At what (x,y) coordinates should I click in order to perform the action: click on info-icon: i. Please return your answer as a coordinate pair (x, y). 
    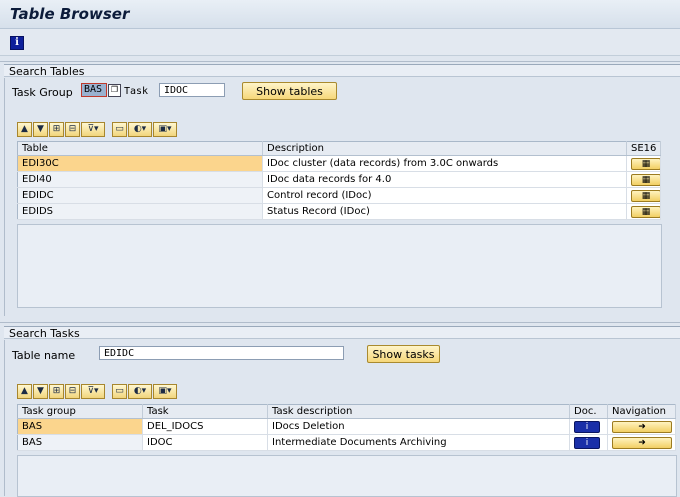
    Looking at the image, I should click on (17, 43).